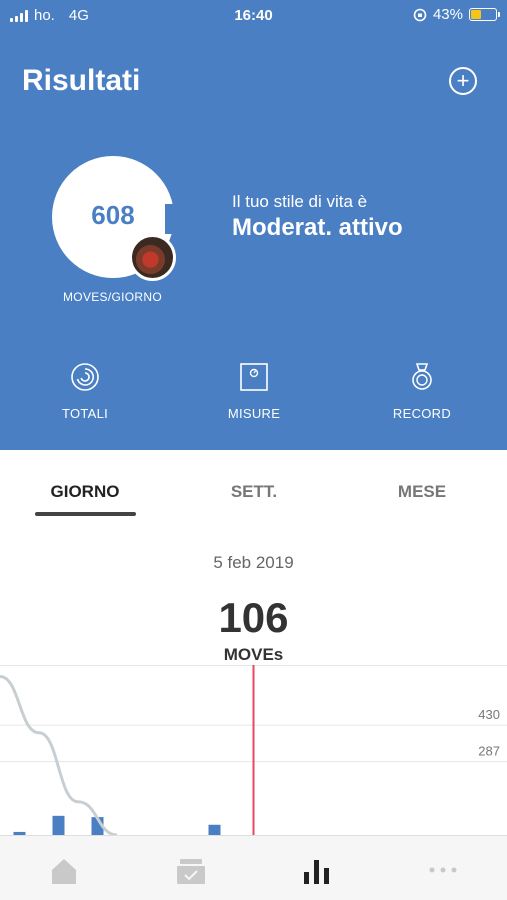  What do you see at coordinates (447, 14) in the screenshot?
I see `battery-percent: 43%` at bounding box center [447, 14].